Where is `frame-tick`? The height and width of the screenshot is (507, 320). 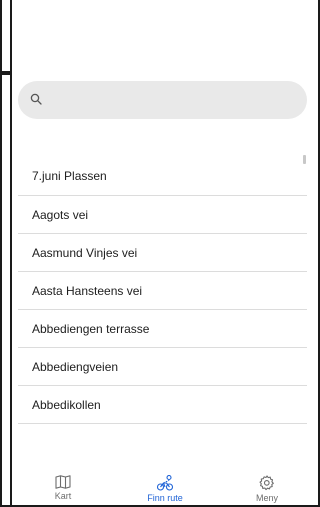 frame-tick is located at coordinates (6, 73).